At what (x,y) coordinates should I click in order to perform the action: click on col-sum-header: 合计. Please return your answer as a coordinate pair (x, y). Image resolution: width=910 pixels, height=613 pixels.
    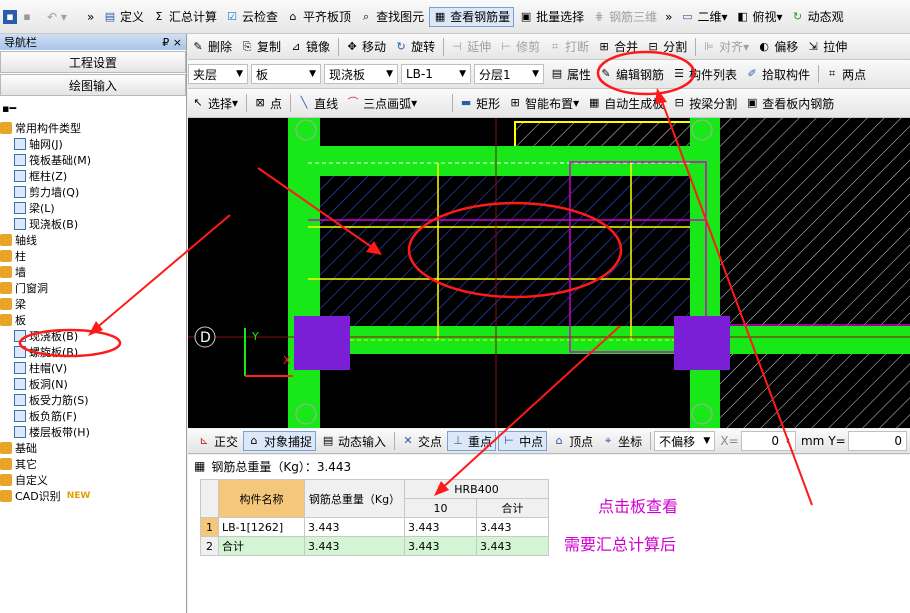
    Looking at the image, I should click on (512, 508).